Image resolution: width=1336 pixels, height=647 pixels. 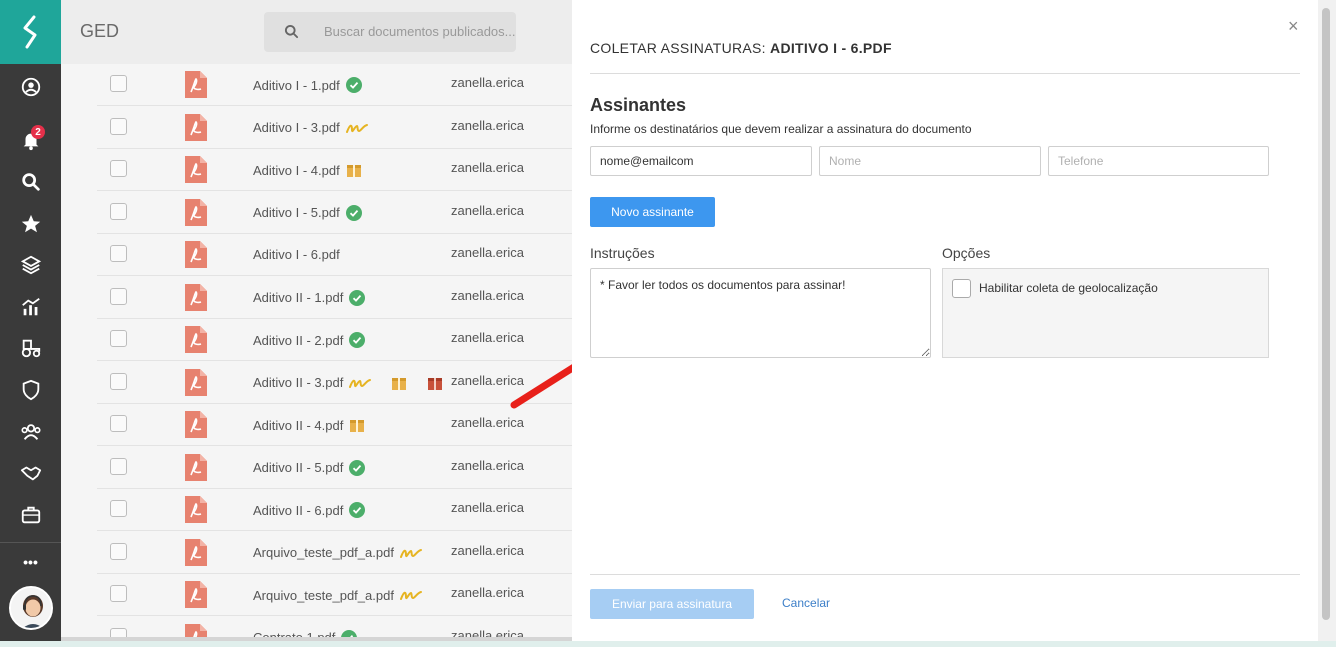 What do you see at coordinates (307, 212) in the screenshot?
I see `file-name: Aditivo I - 5.pdf` at bounding box center [307, 212].